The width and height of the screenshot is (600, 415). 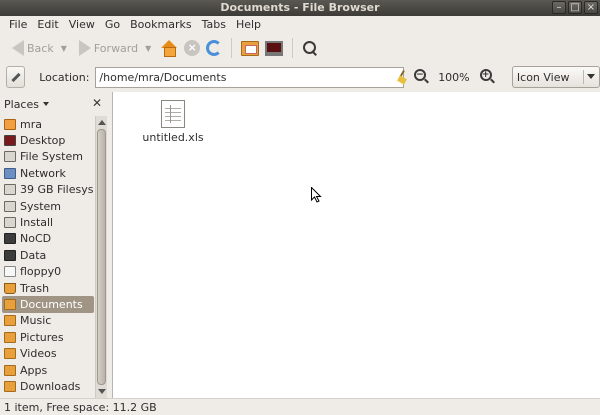 I want to click on sidebar-item-apps: Apps, so click(x=48, y=370).